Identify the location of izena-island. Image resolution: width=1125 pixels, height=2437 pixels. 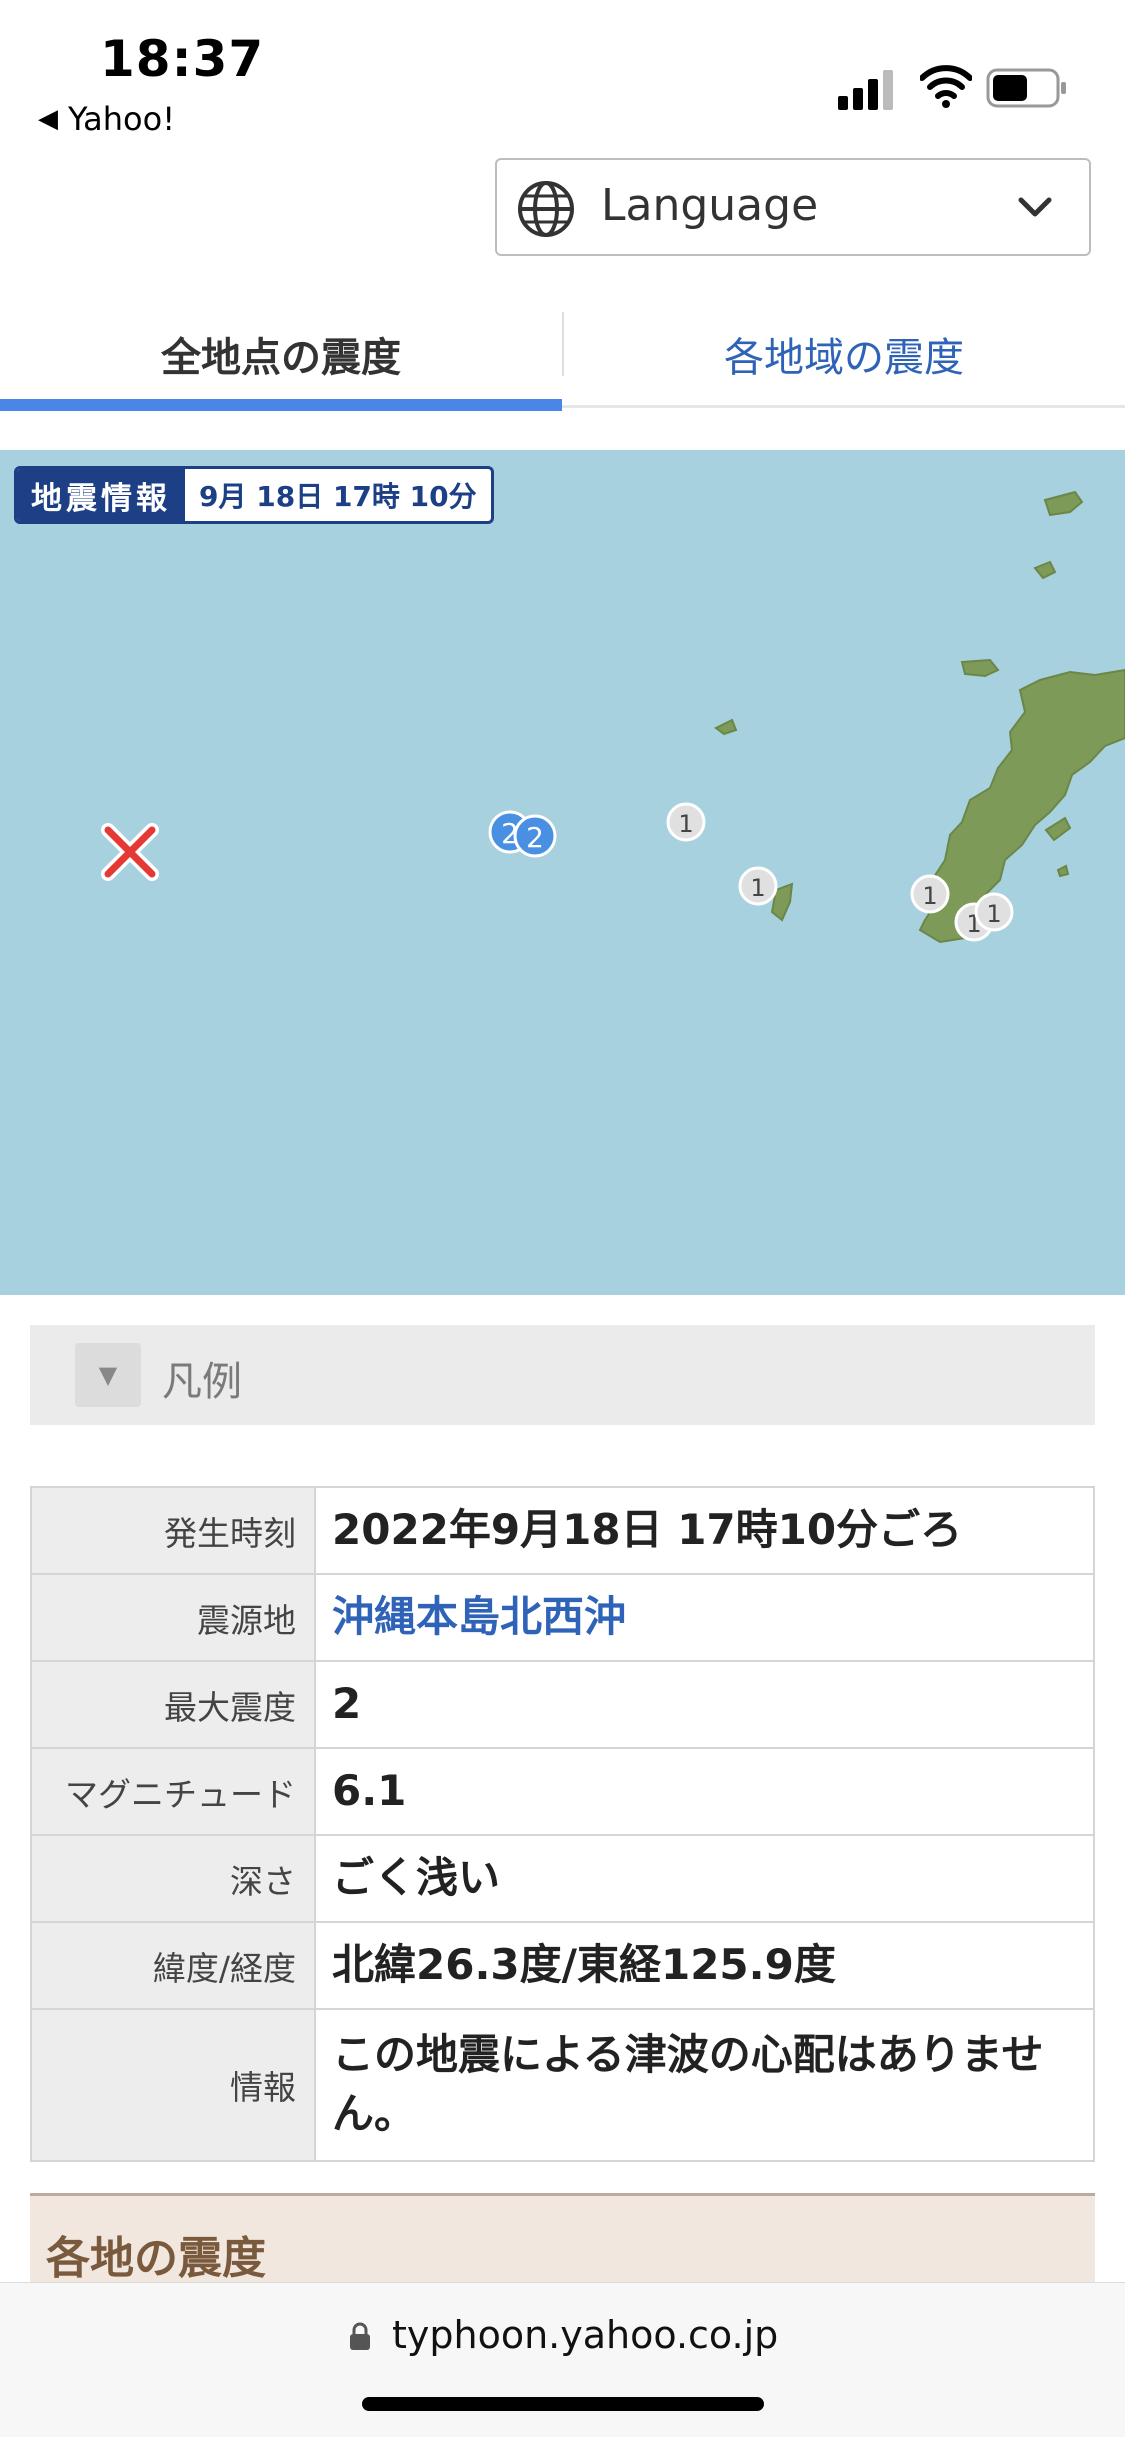
(980, 668).